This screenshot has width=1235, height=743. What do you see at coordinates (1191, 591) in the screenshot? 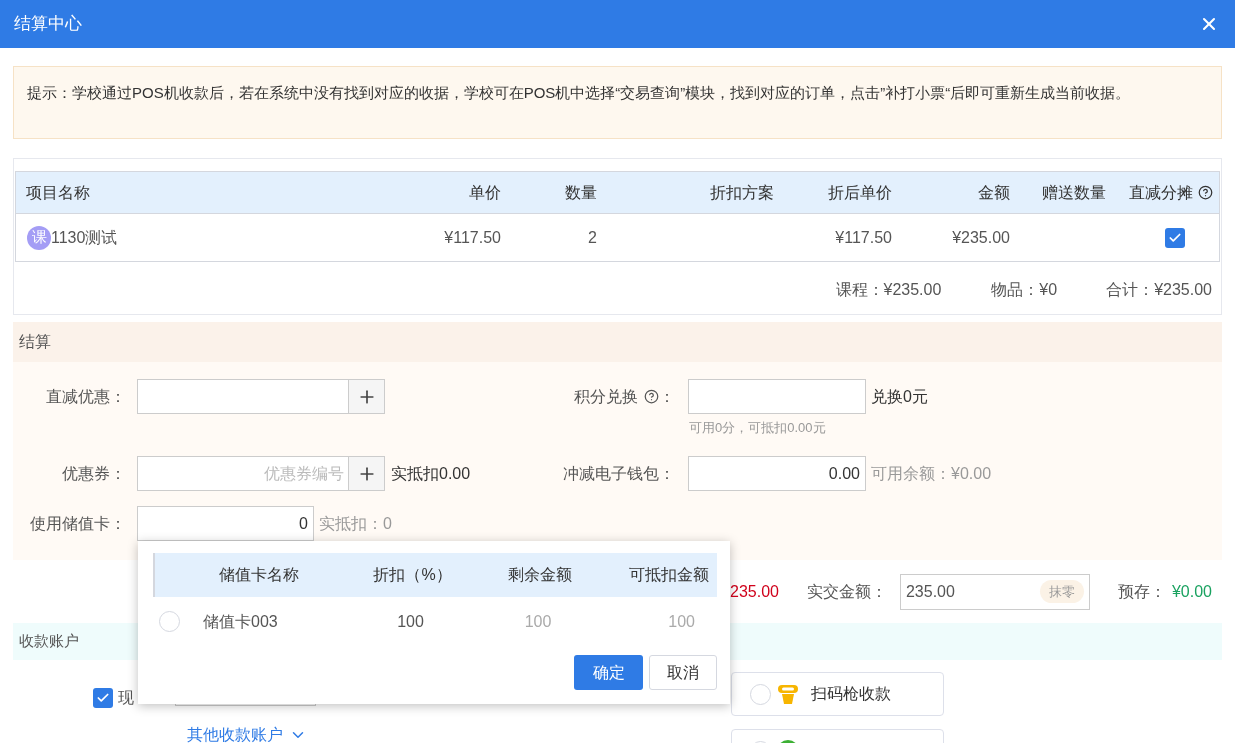
I see `prepaid-amount: ¥0.00` at bounding box center [1191, 591].